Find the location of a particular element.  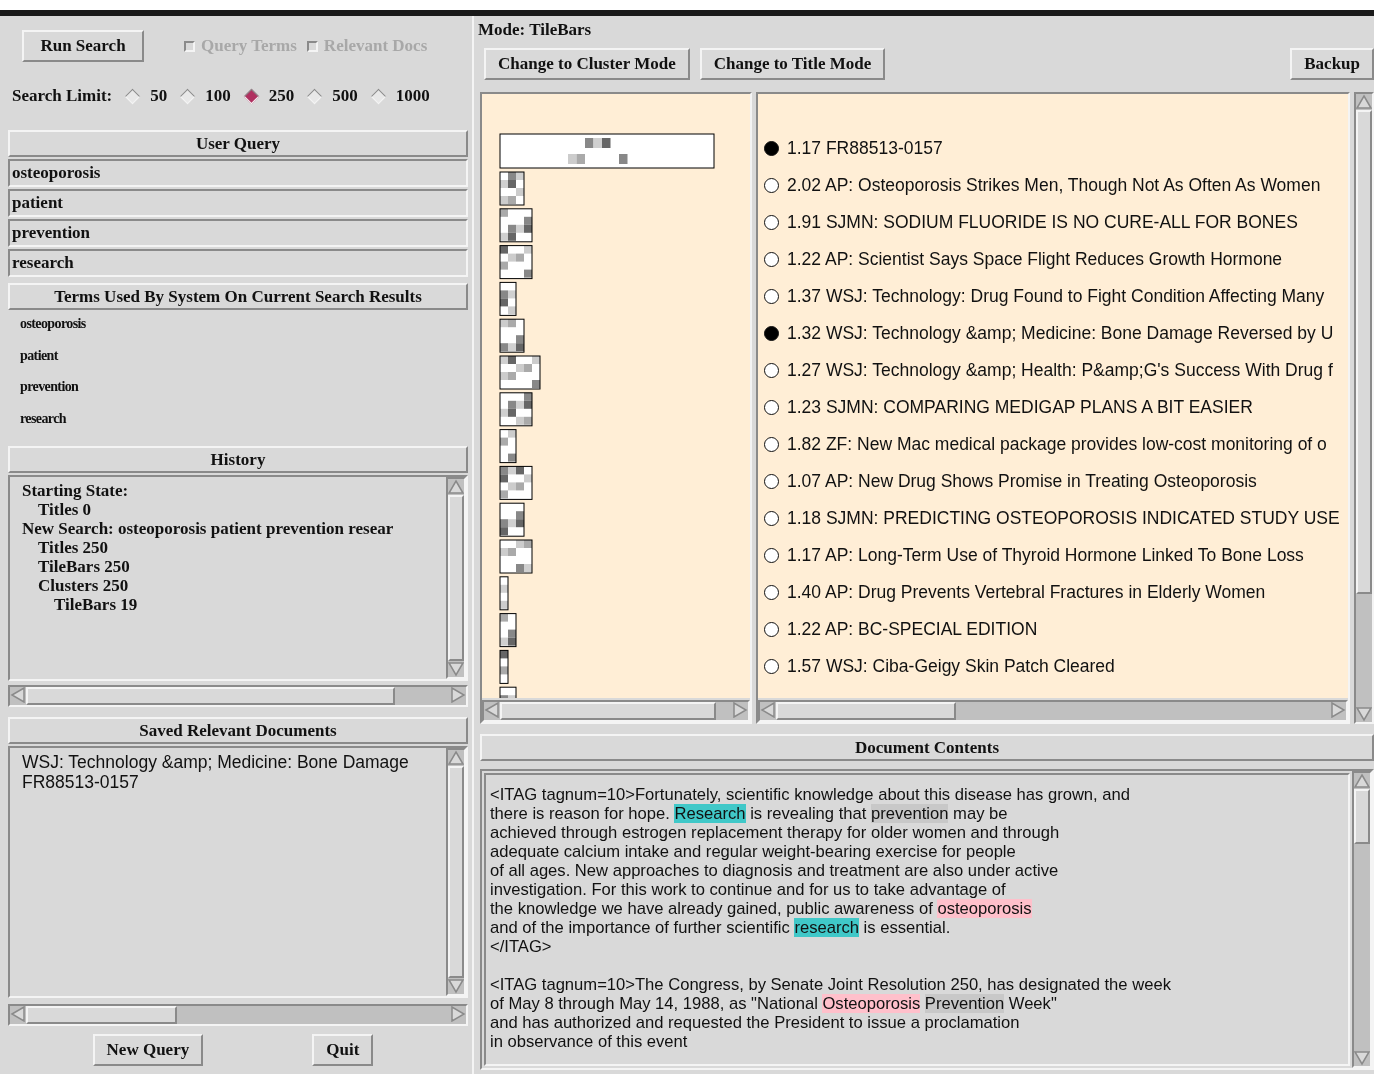

search-limit-radio: 500 is located at coordinates (333, 96).